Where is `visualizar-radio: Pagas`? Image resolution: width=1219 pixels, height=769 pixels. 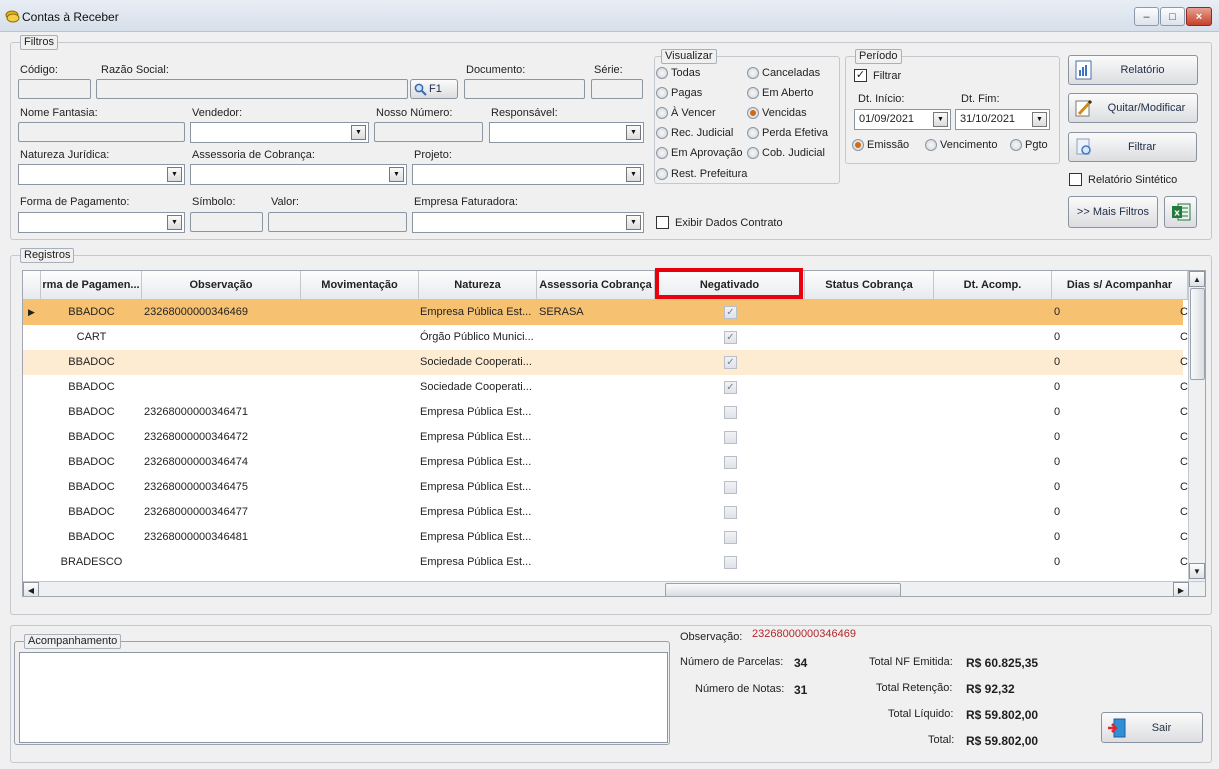 visualizar-radio: Pagas is located at coordinates (679, 93).